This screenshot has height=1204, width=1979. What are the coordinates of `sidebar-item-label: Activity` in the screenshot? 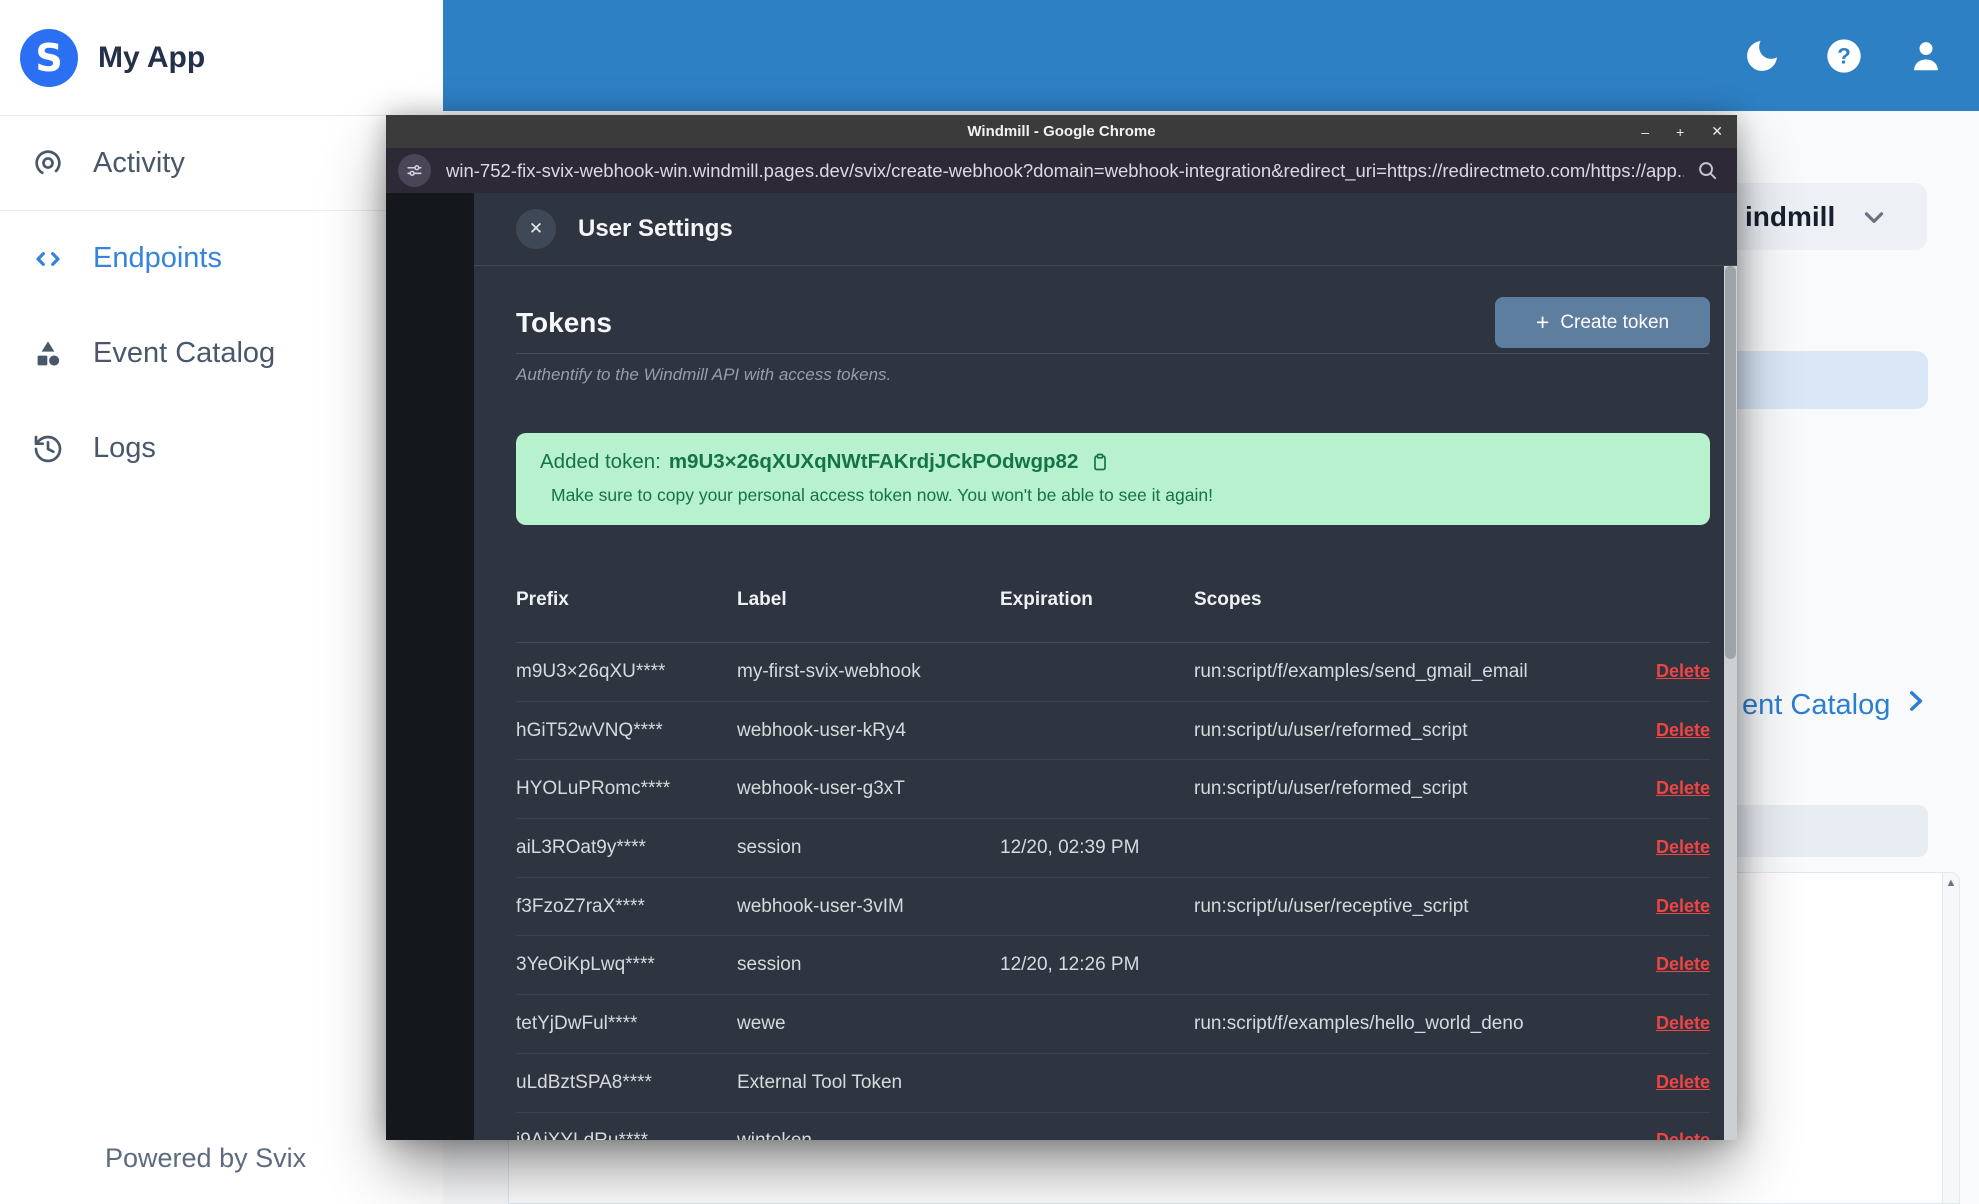 It's located at (139, 162).